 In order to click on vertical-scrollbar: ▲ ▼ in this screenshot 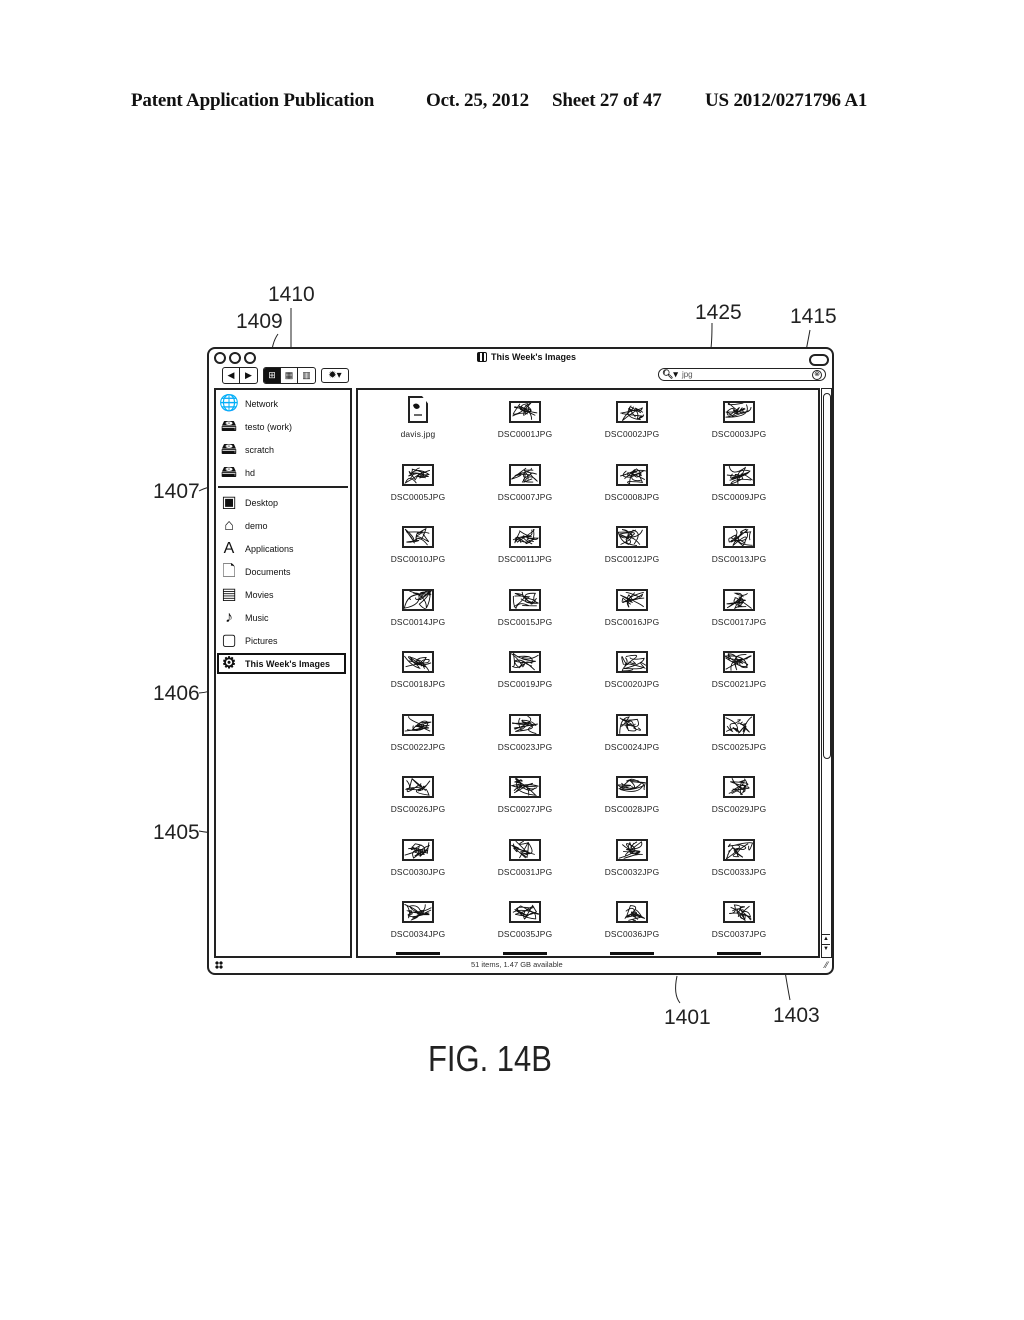, I will do `click(826, 673)`.